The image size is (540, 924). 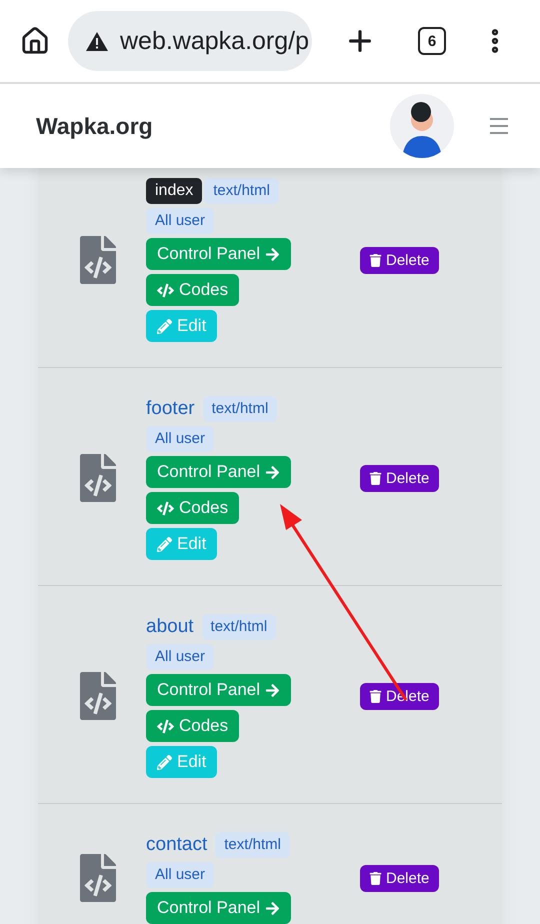 What do you see at coordinates (94, 126) in the screenshot?
I see `site-logo: Wapka.org` at bounding box center [94, 126].